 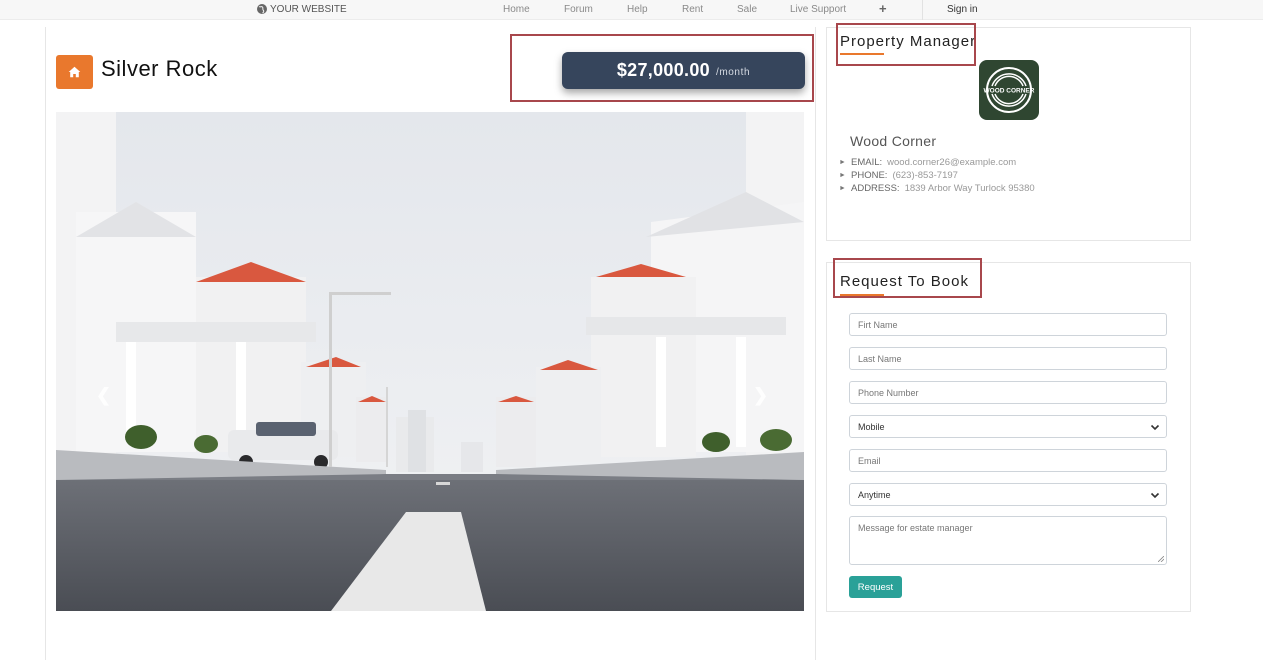 What do you see at coordinates (1008, 324) in the screenshot?
I see `first-name-input: Firt Name` at bounding box center [1008, 324].